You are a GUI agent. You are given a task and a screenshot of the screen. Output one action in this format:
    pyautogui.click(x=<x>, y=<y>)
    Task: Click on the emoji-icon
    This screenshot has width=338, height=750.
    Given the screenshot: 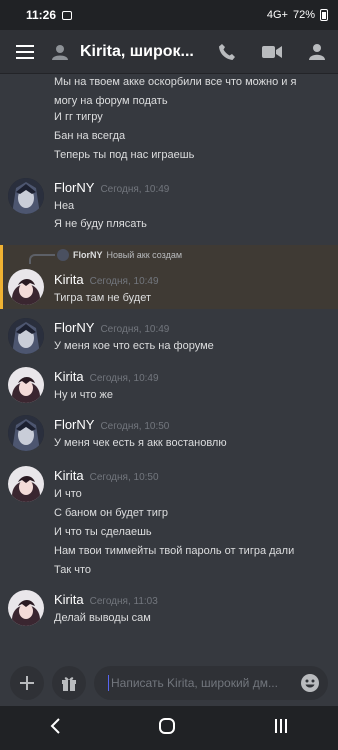 What is the action you would take?
    pyautogui.click(x=310, y=683)
    